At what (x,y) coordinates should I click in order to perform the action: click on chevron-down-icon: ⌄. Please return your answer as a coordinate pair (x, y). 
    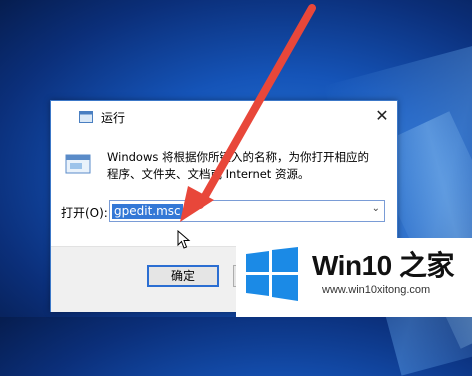
    Looking at the image, I should click on (376, 208).